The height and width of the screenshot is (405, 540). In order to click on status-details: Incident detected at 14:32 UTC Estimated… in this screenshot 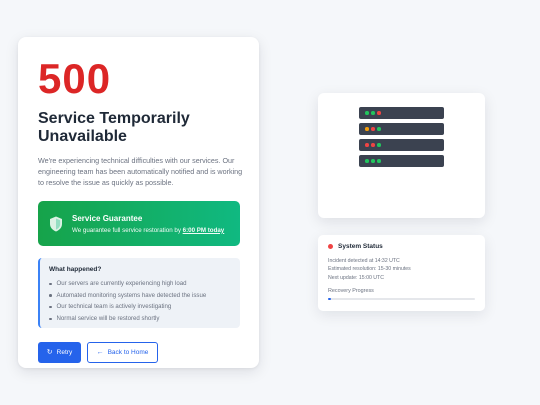, I will do `click(401, 269)`.